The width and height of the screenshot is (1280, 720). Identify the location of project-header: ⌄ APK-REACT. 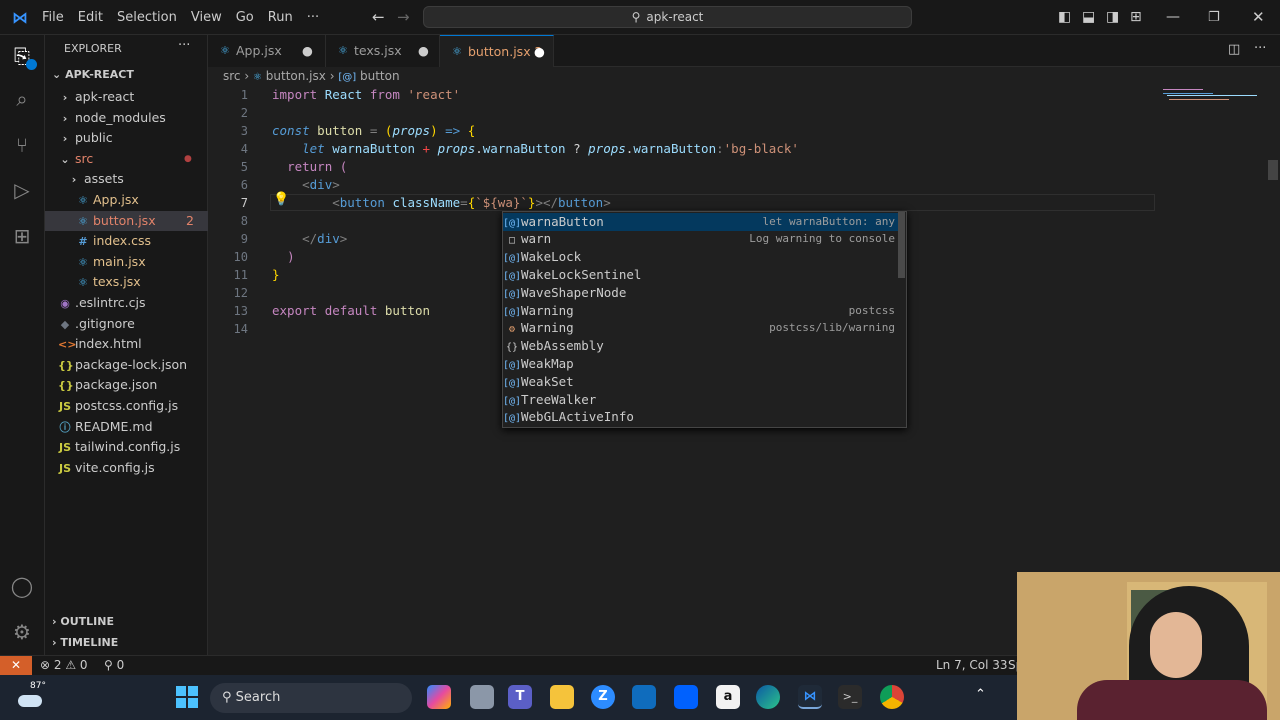
(93, 74).